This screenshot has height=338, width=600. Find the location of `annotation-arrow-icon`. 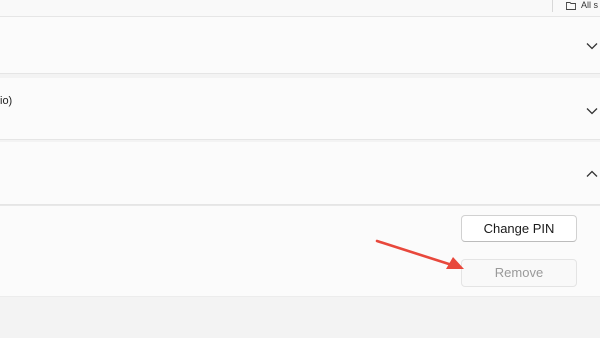

annotation-arrow-icon is located at coordinates (419, 254).